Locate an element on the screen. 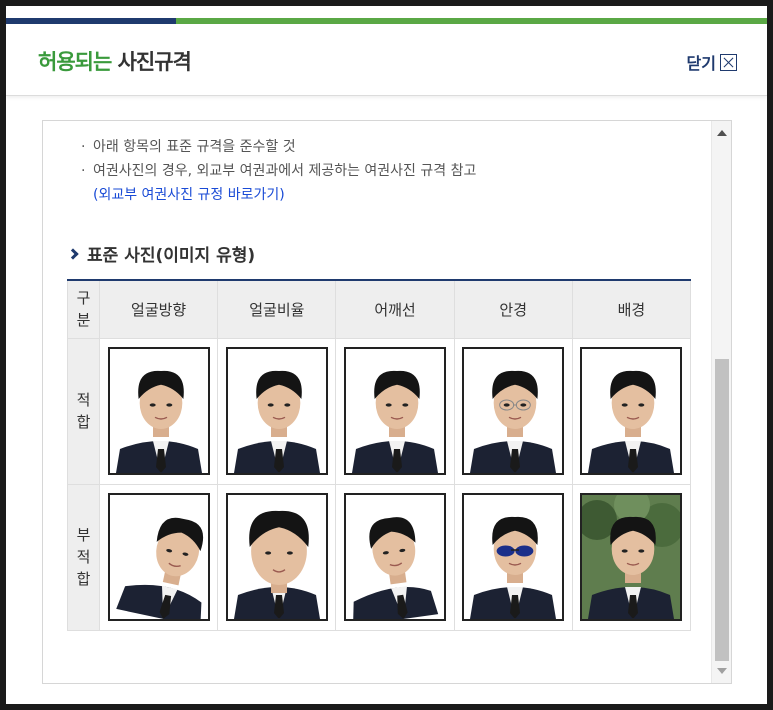  modal-title: 허용되는 사진규격 is located at coordinates (115, 61).